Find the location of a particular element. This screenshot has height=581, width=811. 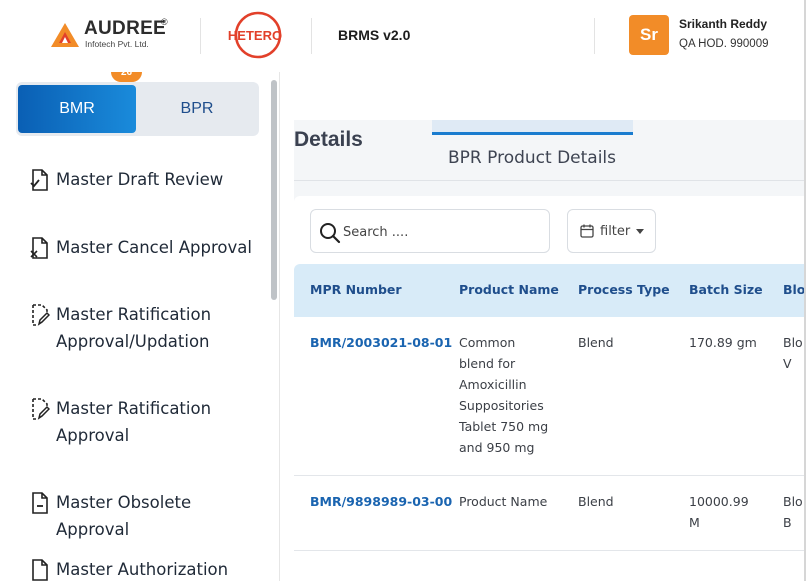

filter-label: filter is located at coordinates (615, 231).